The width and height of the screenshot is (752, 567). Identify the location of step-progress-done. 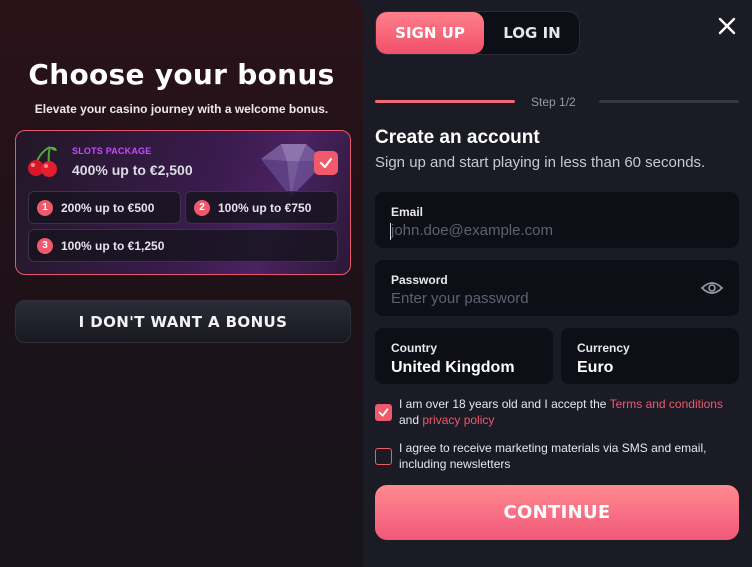
(445, 101).